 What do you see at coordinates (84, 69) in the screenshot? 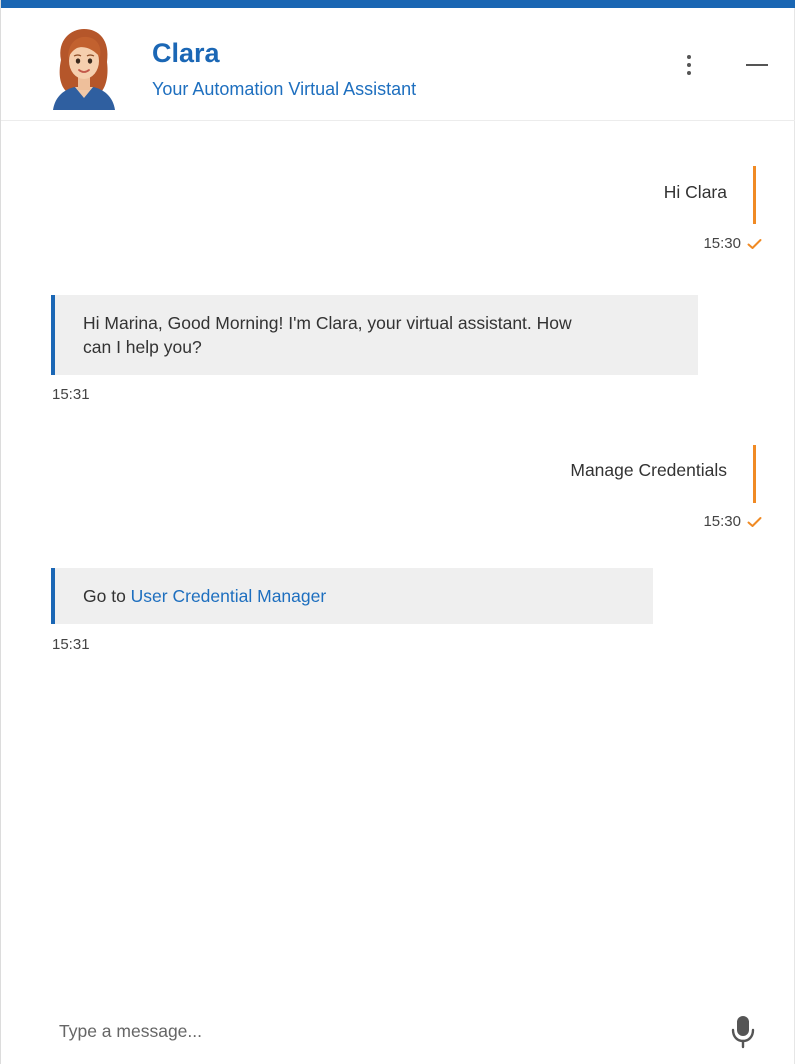
I see `woman-avatar-icon` at bounding box center [84, 69].